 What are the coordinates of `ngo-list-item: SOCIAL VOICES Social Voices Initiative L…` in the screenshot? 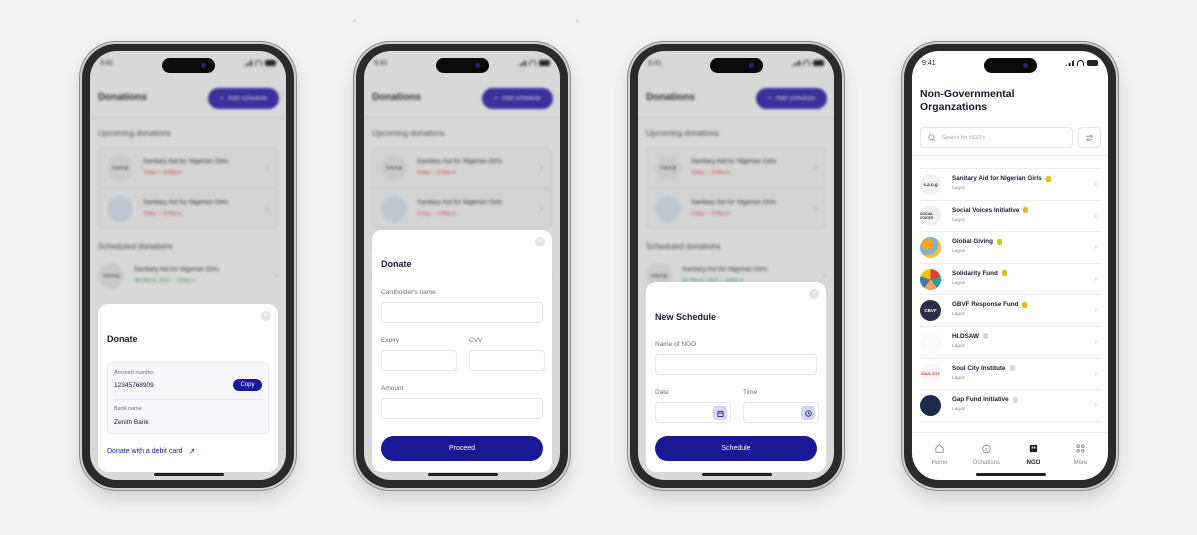 It's located at (1010, 217).